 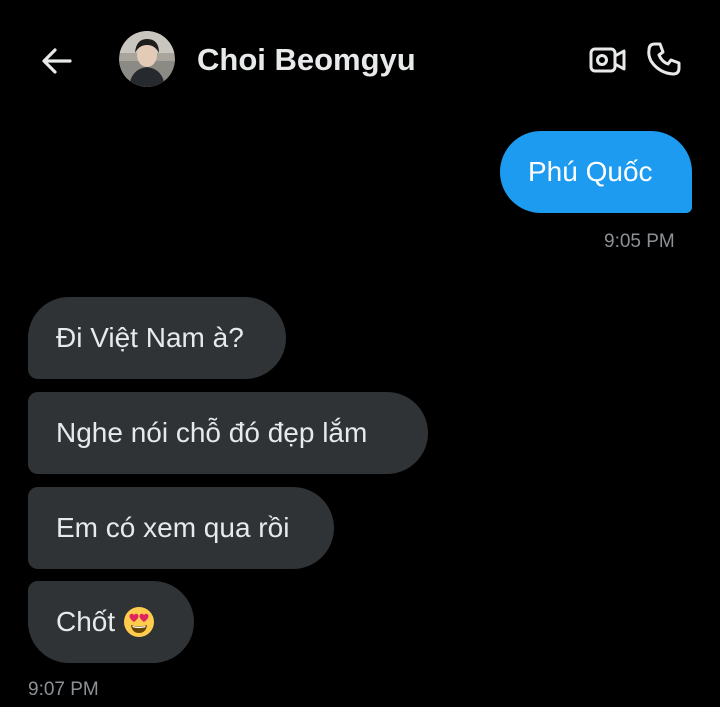 I want to click on received-timestamp: 9:07 PM, so click(x=63, y=689).